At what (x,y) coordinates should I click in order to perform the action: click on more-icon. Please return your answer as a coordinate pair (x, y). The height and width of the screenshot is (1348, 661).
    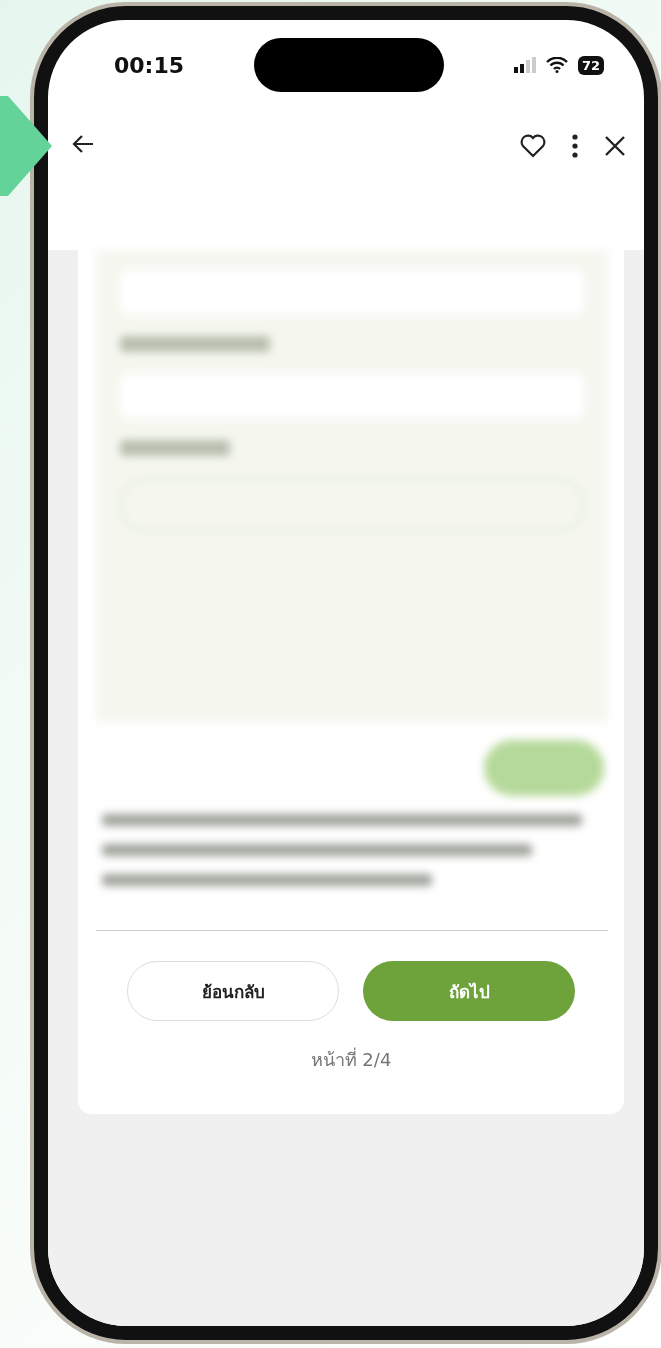
    Looking at the image, I should click on (575, 146).